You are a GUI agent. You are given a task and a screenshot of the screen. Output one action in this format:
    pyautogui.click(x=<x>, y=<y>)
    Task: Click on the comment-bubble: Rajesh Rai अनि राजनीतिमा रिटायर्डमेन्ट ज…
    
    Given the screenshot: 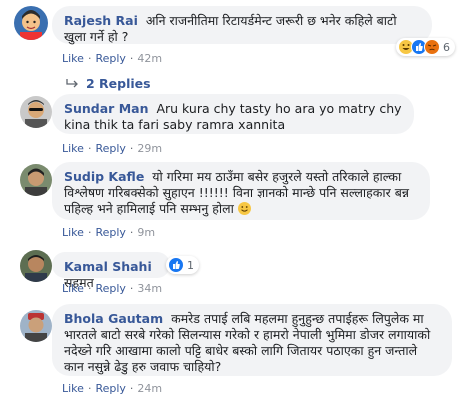 What is the action you would take?
    pyautogui.click(x=242, y=25)
    